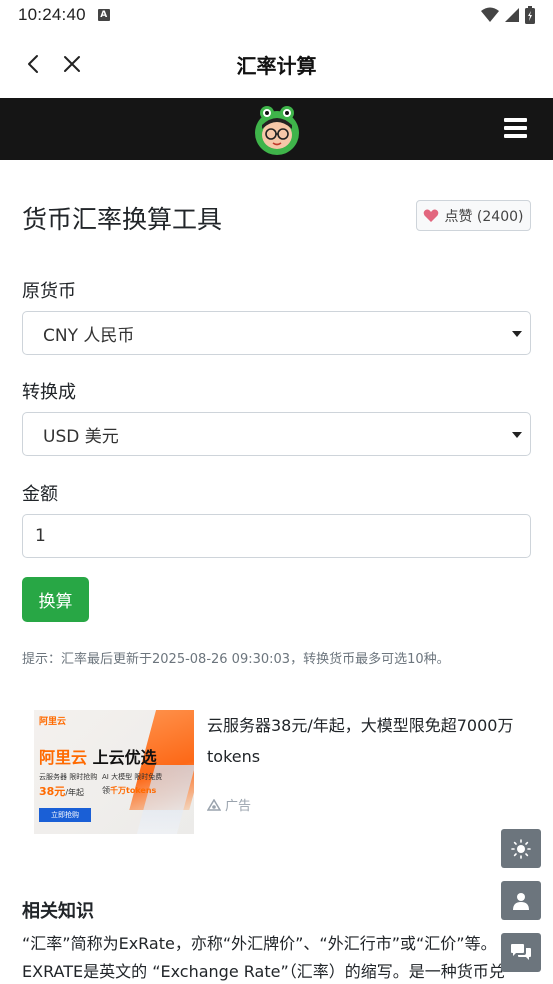  What do you see at coordinates (53, 722) in the screenshot?
I see `ad-brand-logo: 阿里云` at bounding box center [53, 722].